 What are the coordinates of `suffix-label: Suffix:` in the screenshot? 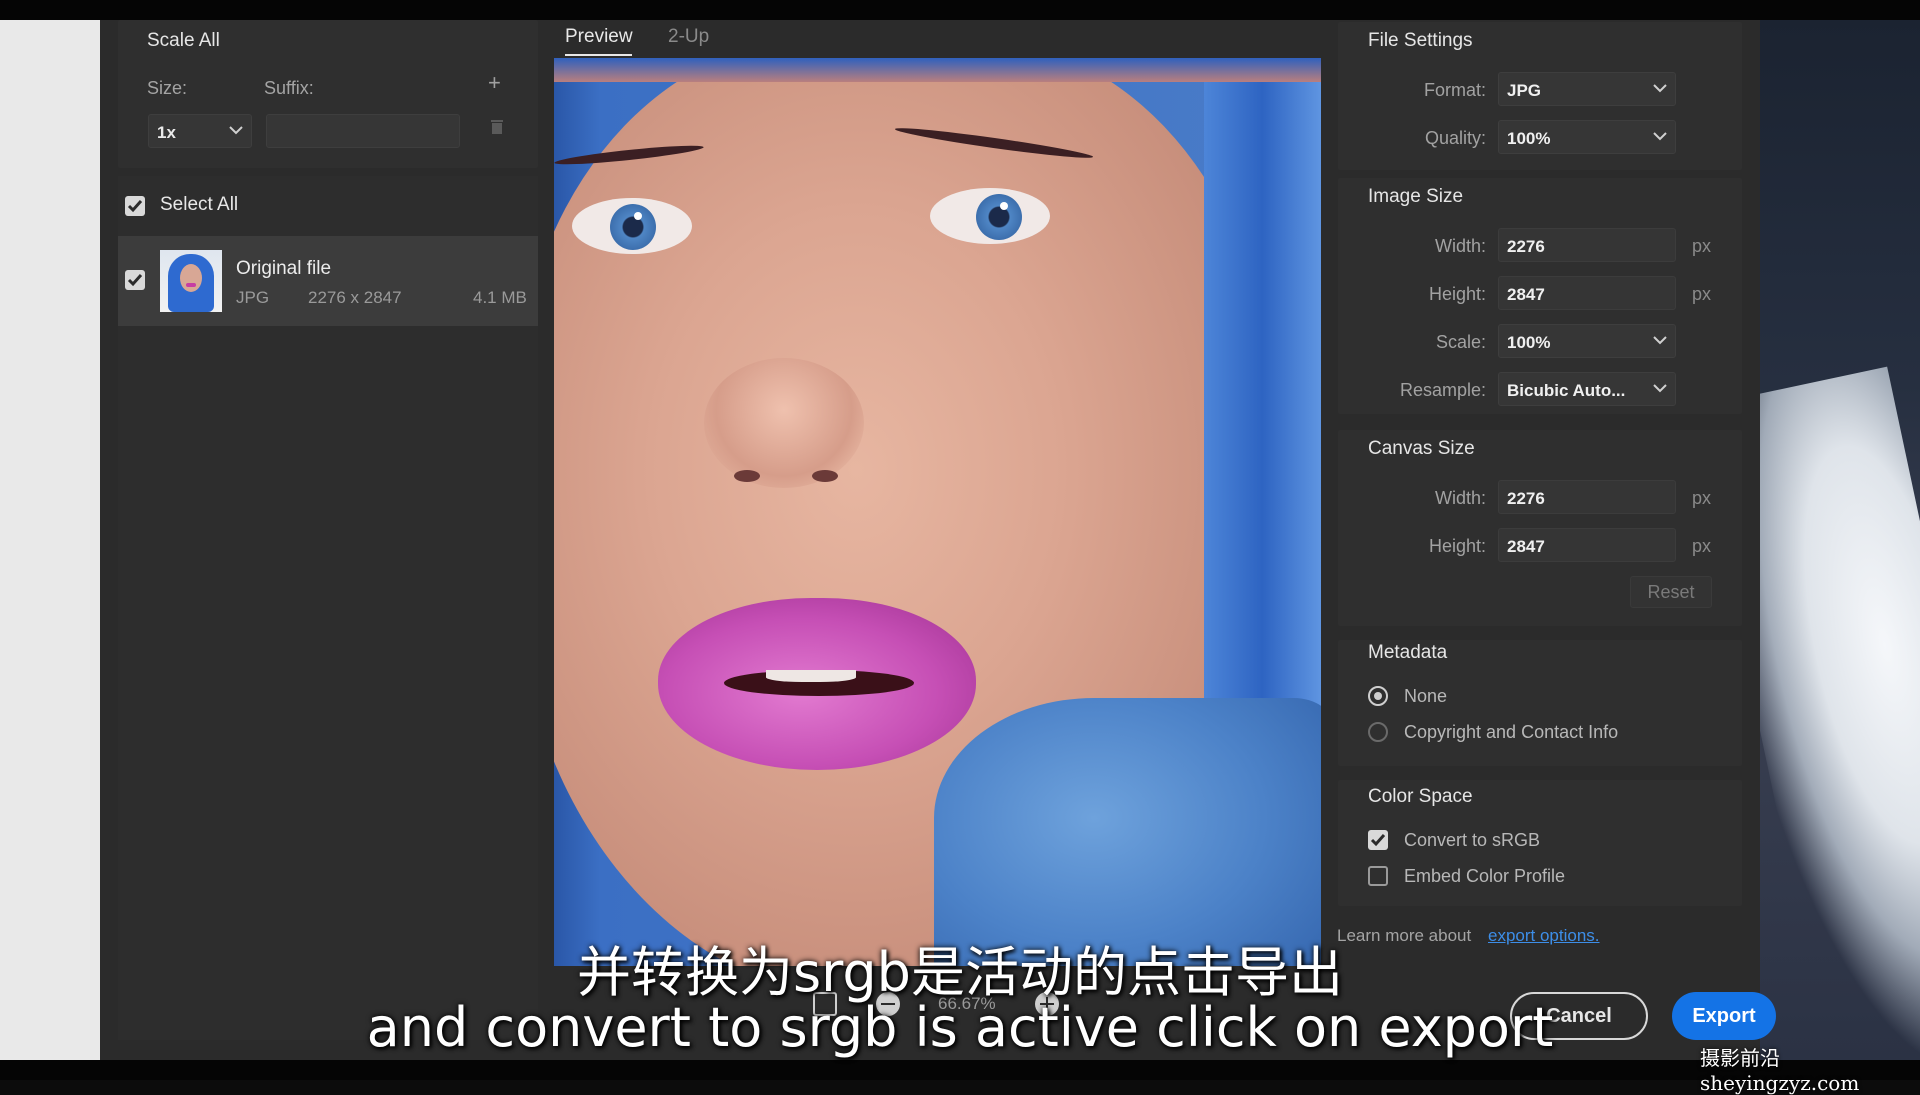 It's located at (289, 88).